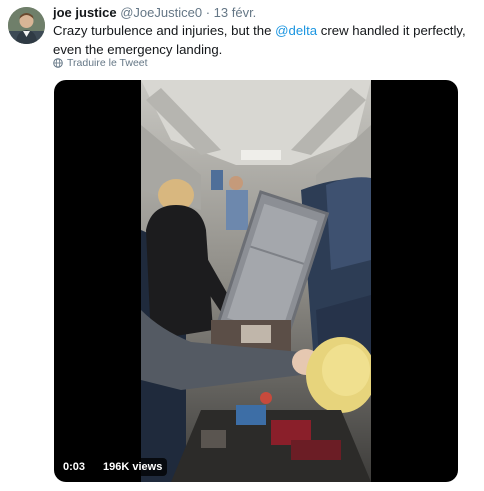 The height and width of the screenshot is (491, 484). I want to click on video-overlay: 0:03 196K views, so click(113, 467).